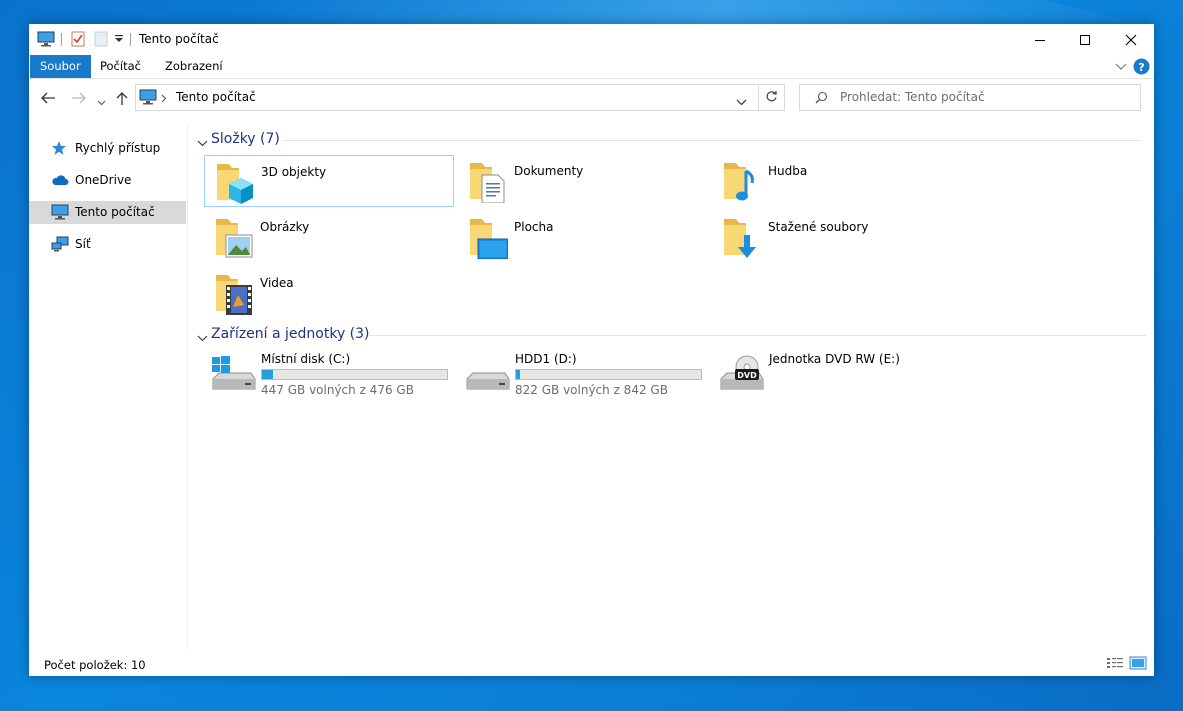 The height and width of the screenshot is (711, 1183). What do you see at coordinates (912, 97) in the screenshot?
I see `search-placeholder: Prohledat: Tento počítač` at bounding box center [912, 97].